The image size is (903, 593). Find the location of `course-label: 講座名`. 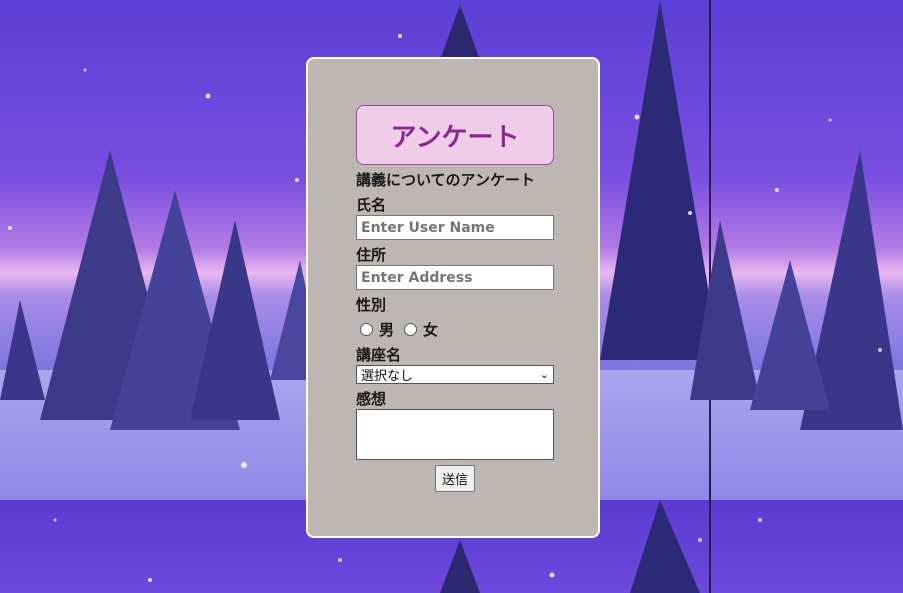

course-label: 講座名 is located at coordinates (379, 355).